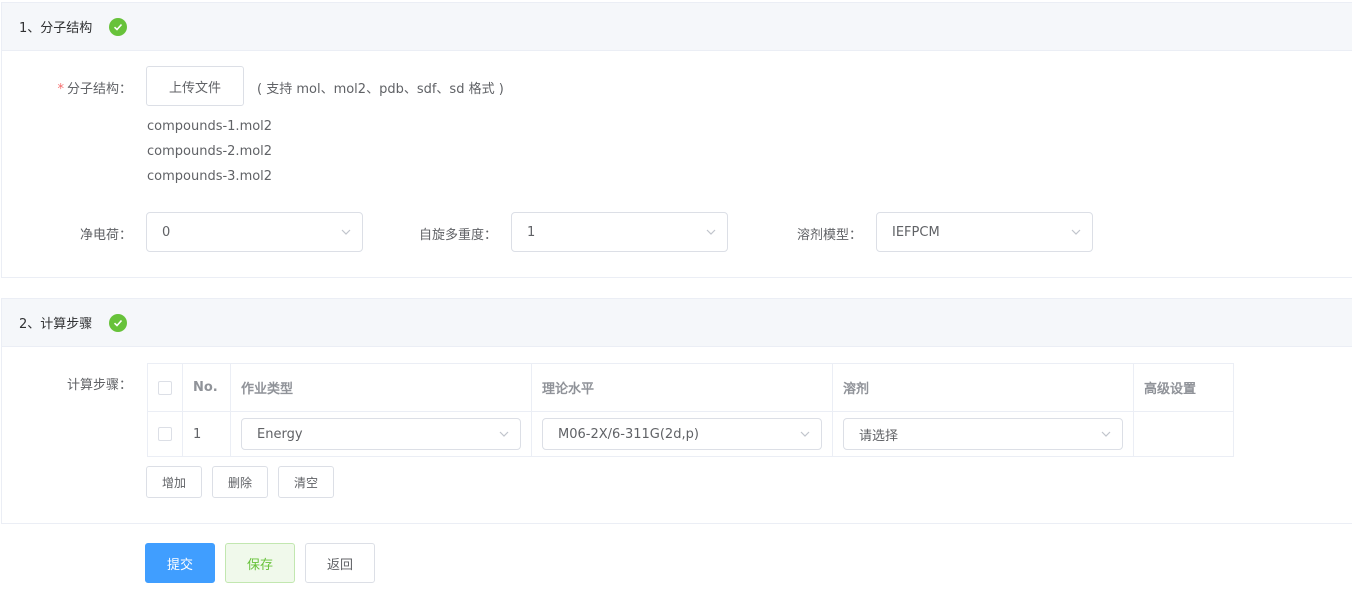 The height and width of the screenshot is (616, 1352). I want to click on delete-step-button: 删除, so click(240, 482).